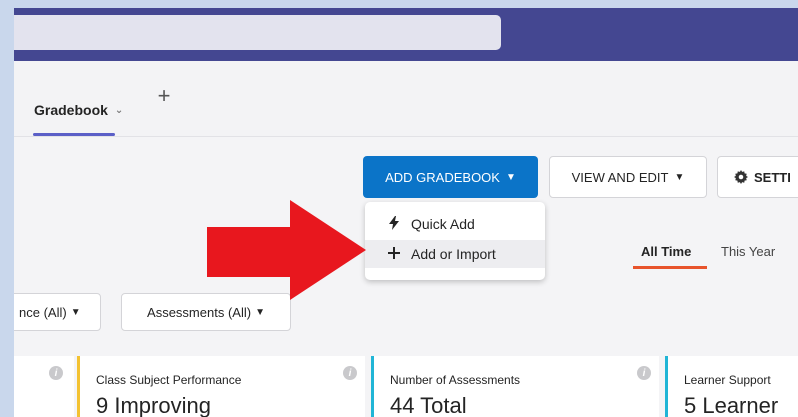 The width and height of the screenshot is (798, 417). I want to click on annotation-arrow, so click(286, 250).